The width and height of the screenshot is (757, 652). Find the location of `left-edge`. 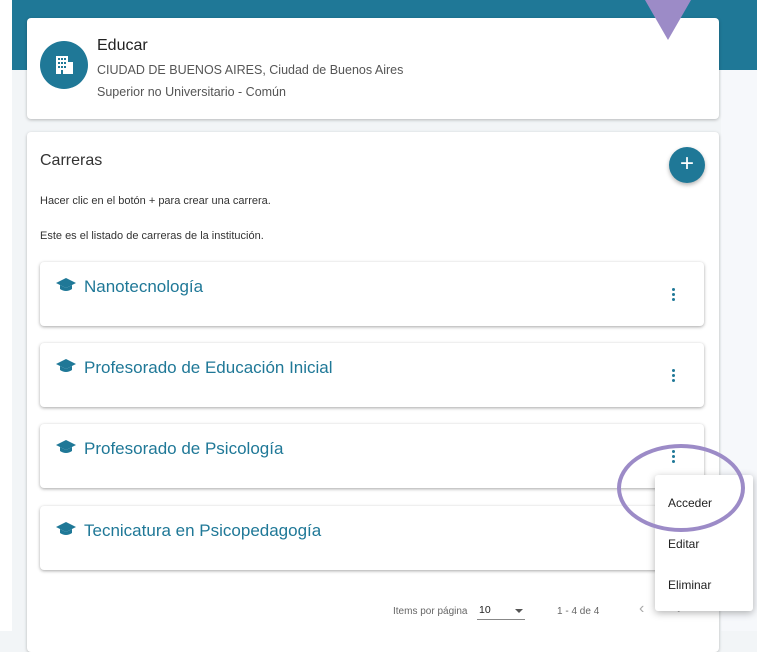

left-edge is located at coordinates (6, 315).